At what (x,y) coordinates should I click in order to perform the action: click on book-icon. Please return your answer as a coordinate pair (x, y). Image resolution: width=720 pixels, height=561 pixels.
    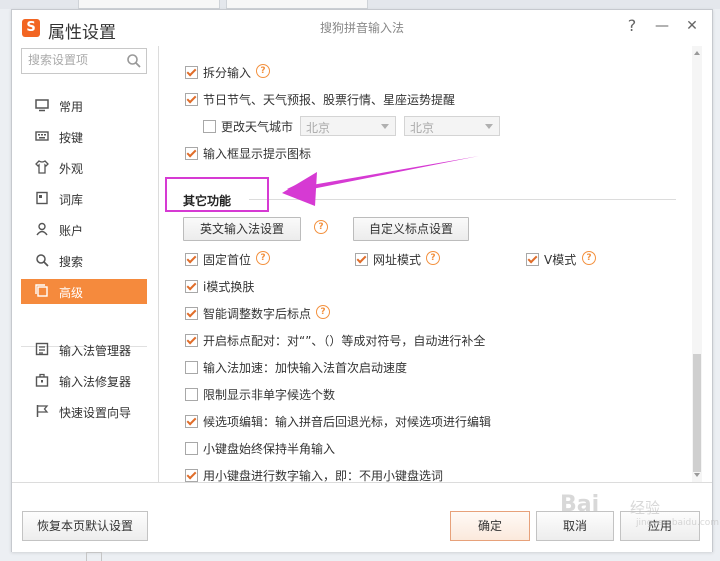
    Looking at the image, I should click on (42, 198).